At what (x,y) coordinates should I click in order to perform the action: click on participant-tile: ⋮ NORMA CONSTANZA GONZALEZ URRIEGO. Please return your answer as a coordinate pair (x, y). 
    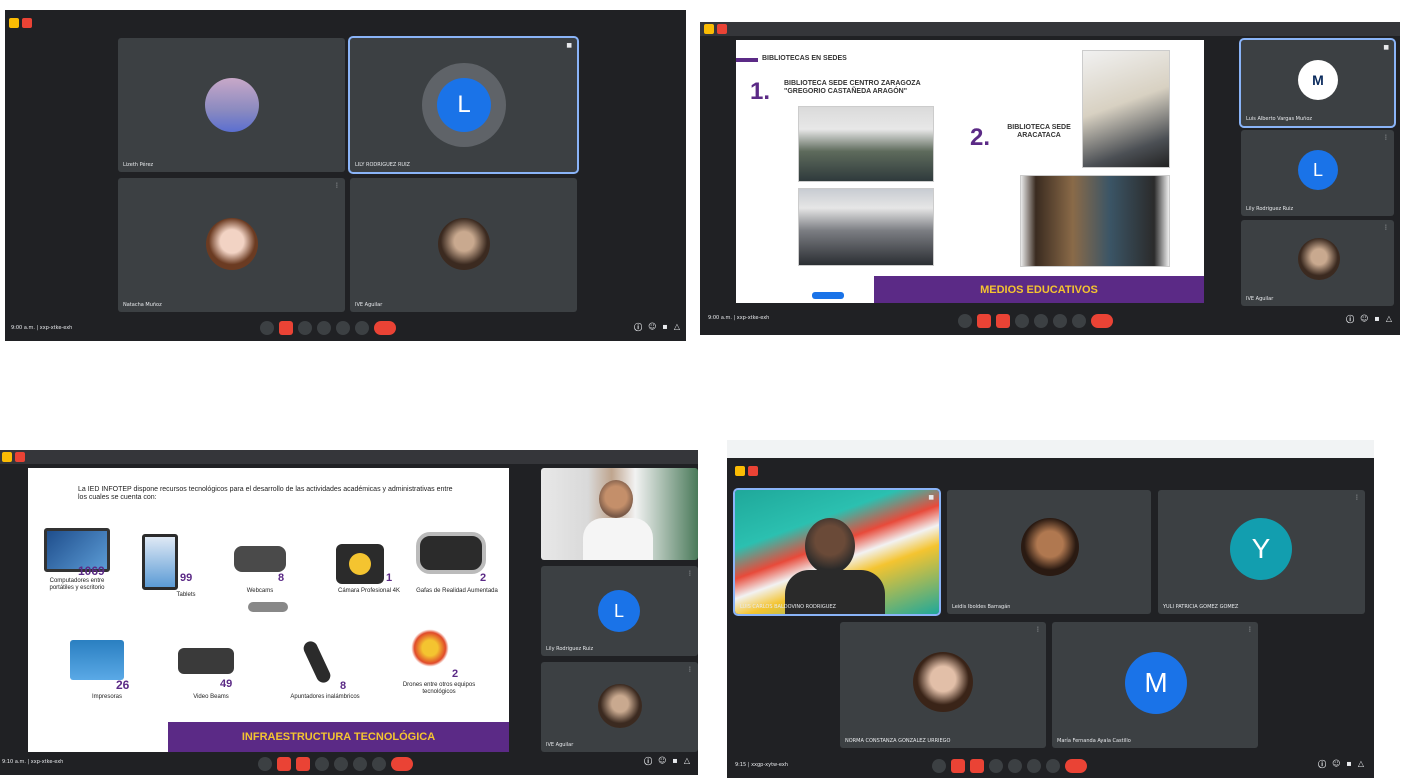
    Looking at the image, I should click on (943, 685).